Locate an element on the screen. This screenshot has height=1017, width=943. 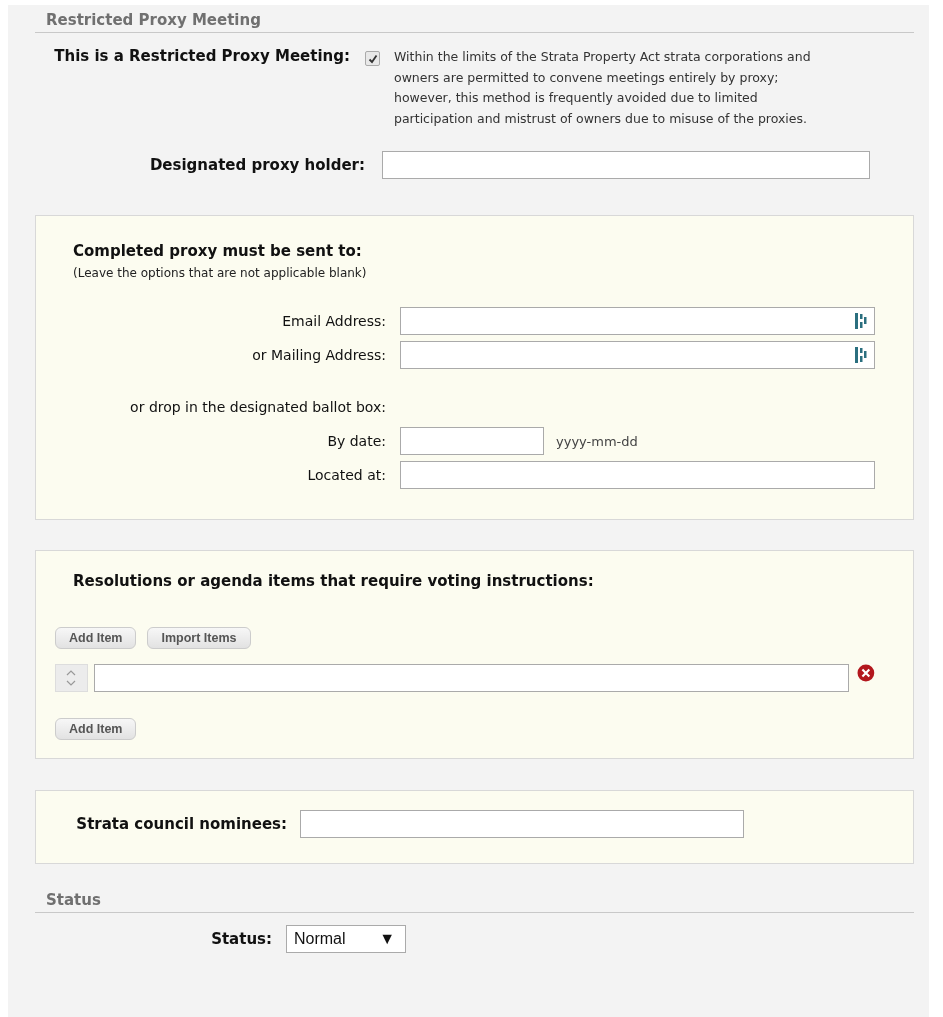
status-dropdown: Normal ▼ is located at coordinates (346, 939).